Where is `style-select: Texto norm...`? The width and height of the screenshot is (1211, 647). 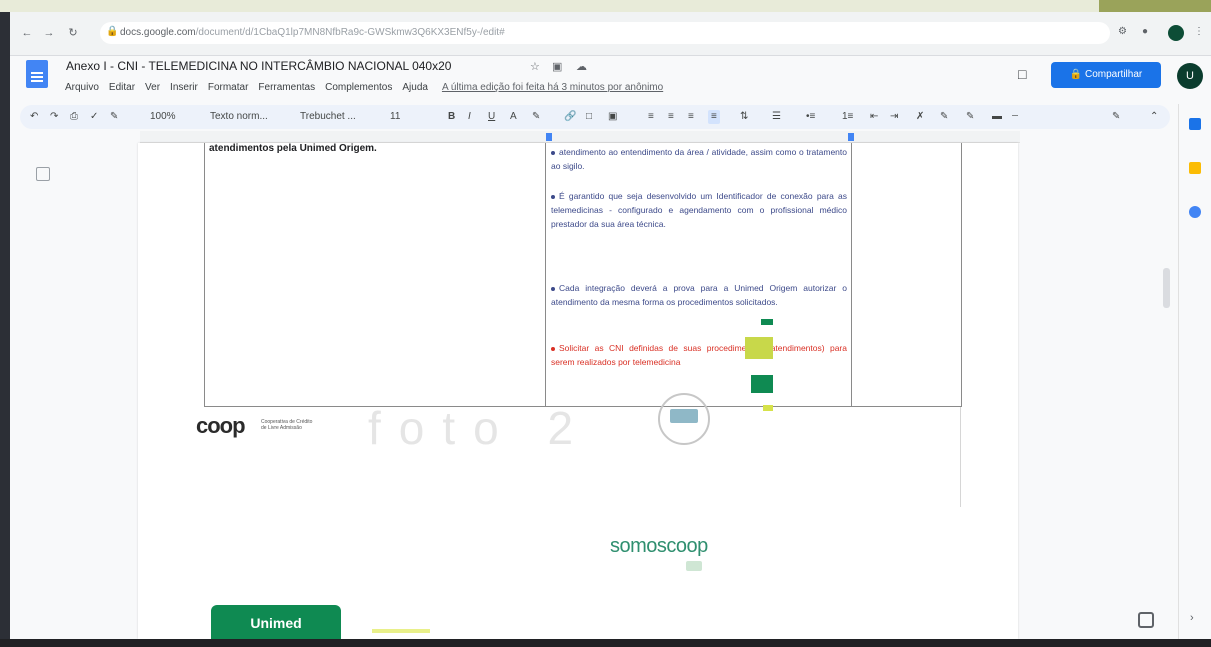 style-select: Texto norm... is located at coordinates (239, 117).